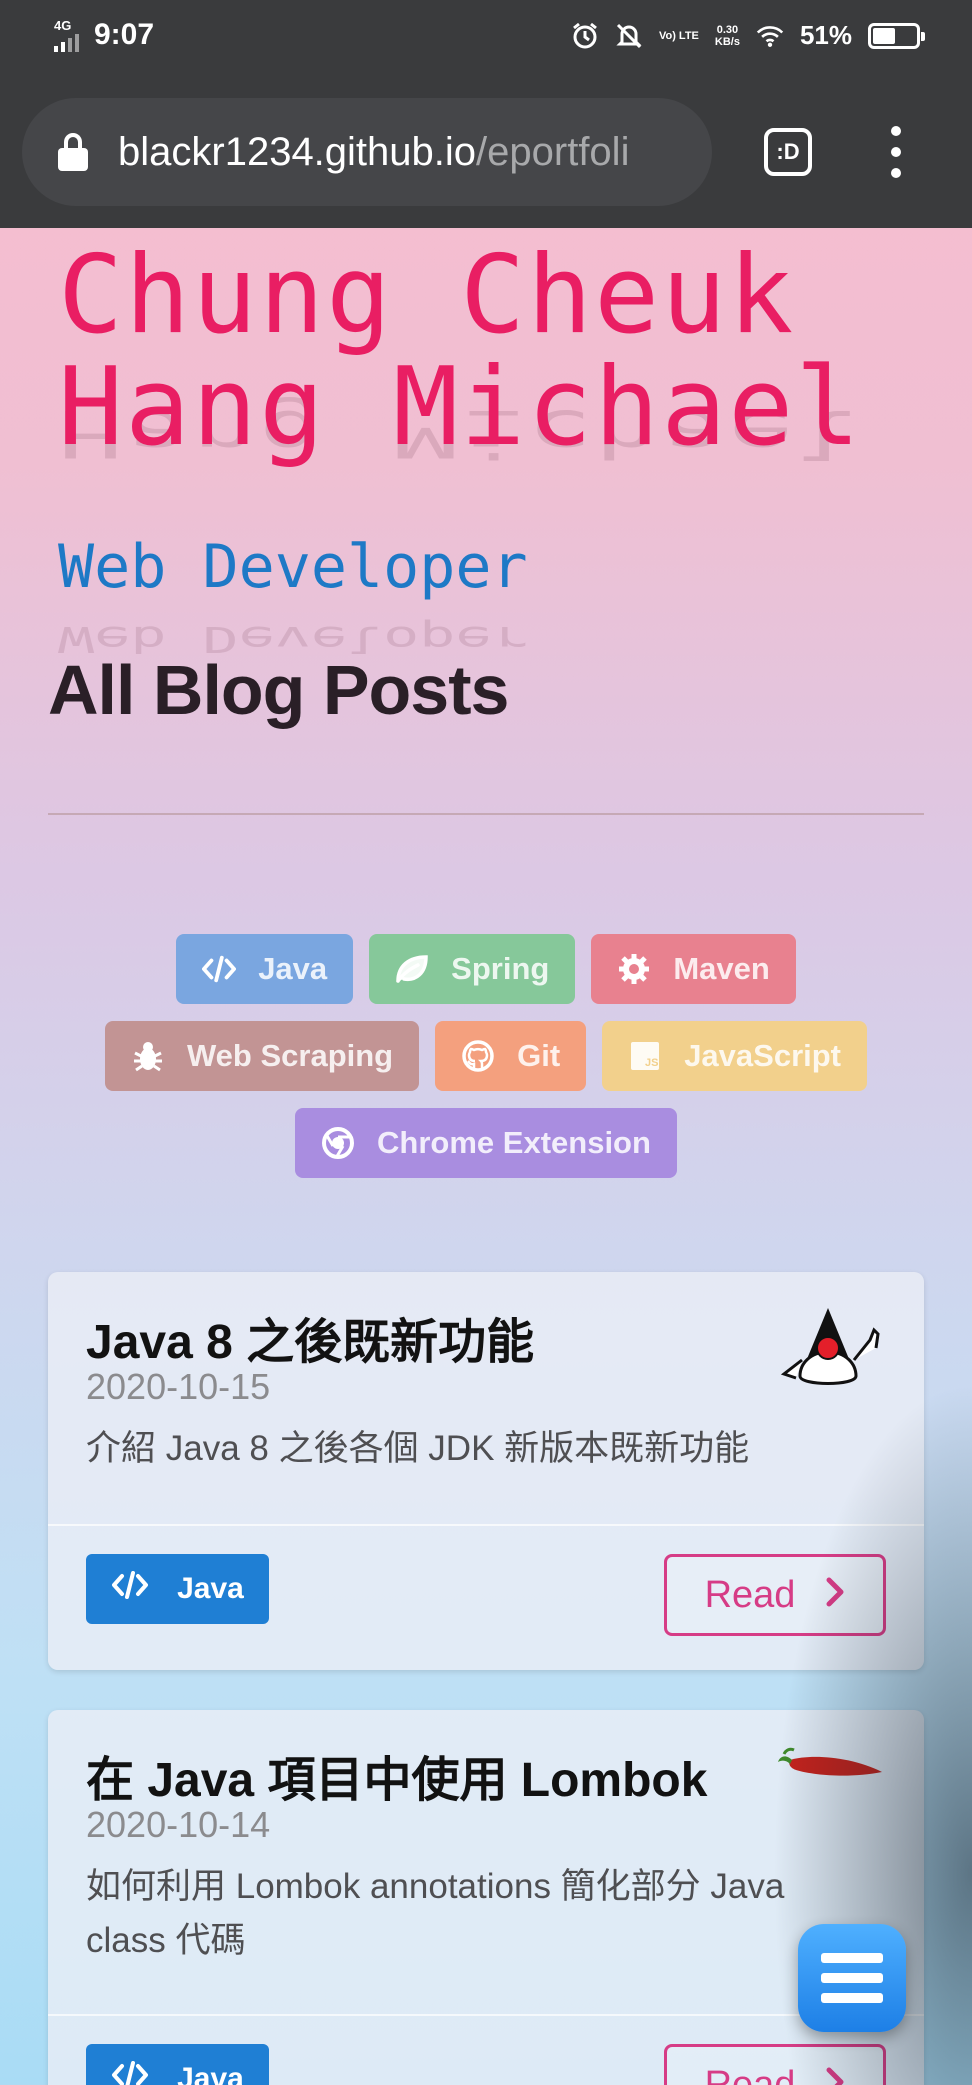 The height and width of the screenshot is (2085, 972). What do you see at coordinates (514, 1142) in the screenshot?
I see `tag-label: Chrome Extension` at bounding box center [514, 1142].